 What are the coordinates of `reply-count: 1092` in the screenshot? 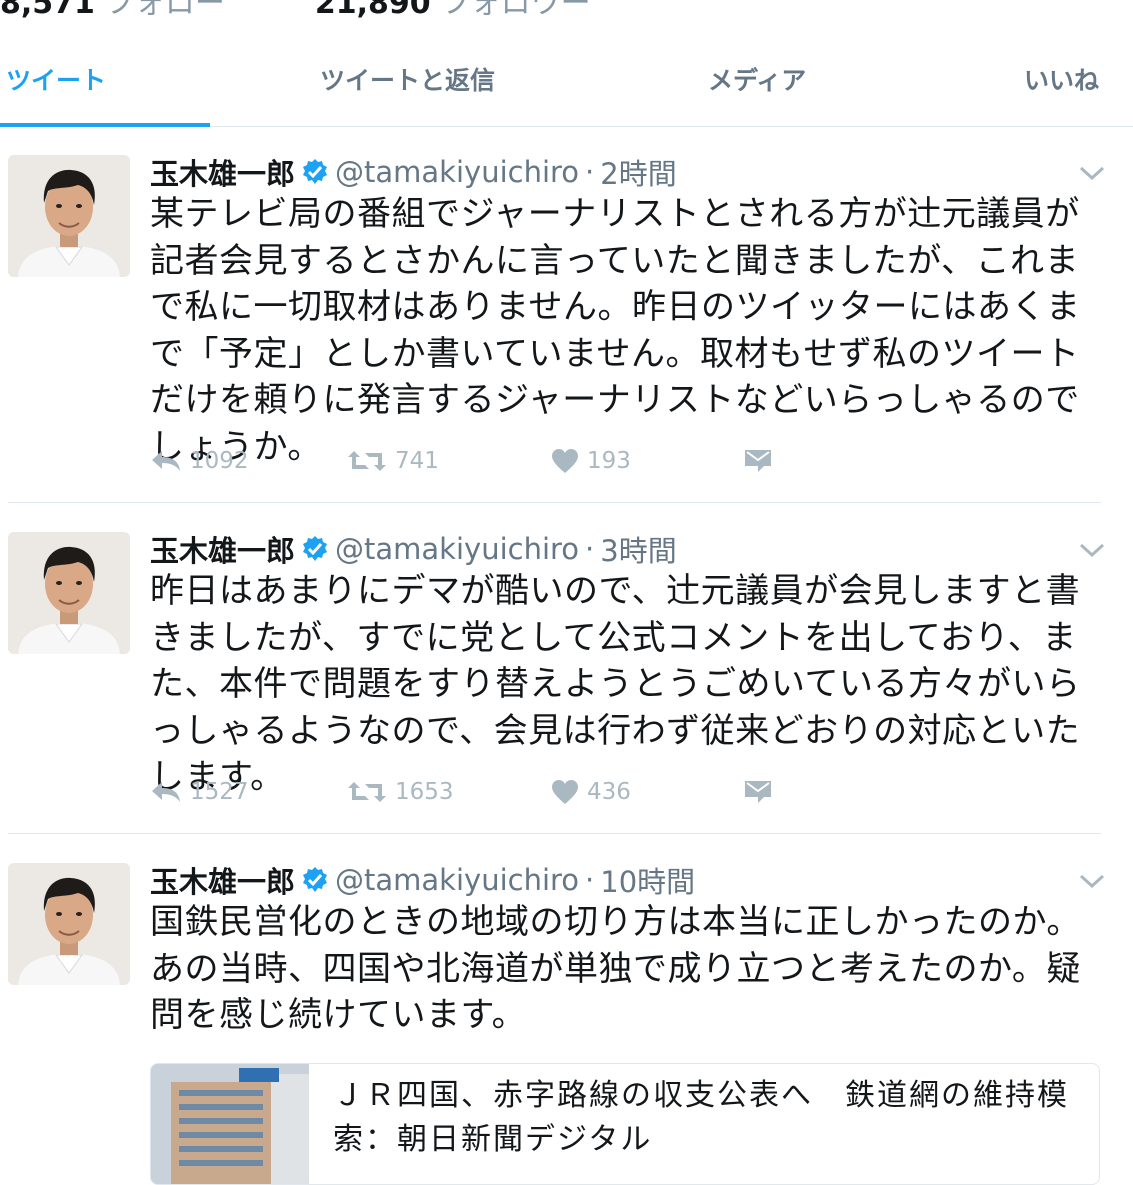 It's located at (219, 461).